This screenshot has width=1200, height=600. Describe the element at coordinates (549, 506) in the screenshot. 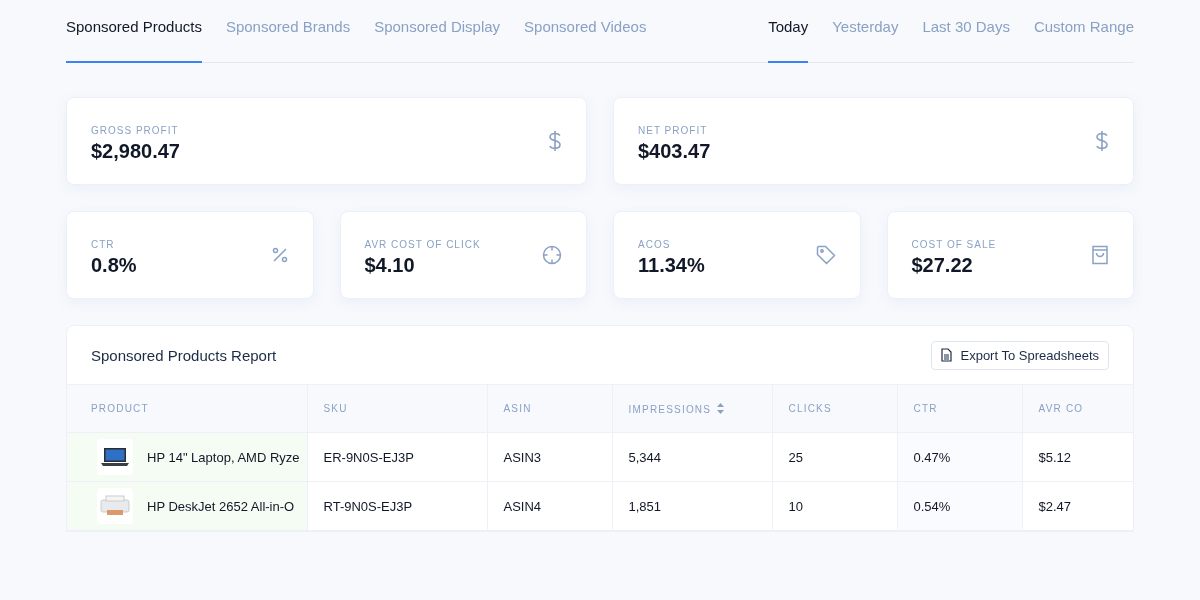

I see `table-cell: ASIN4` at that location.